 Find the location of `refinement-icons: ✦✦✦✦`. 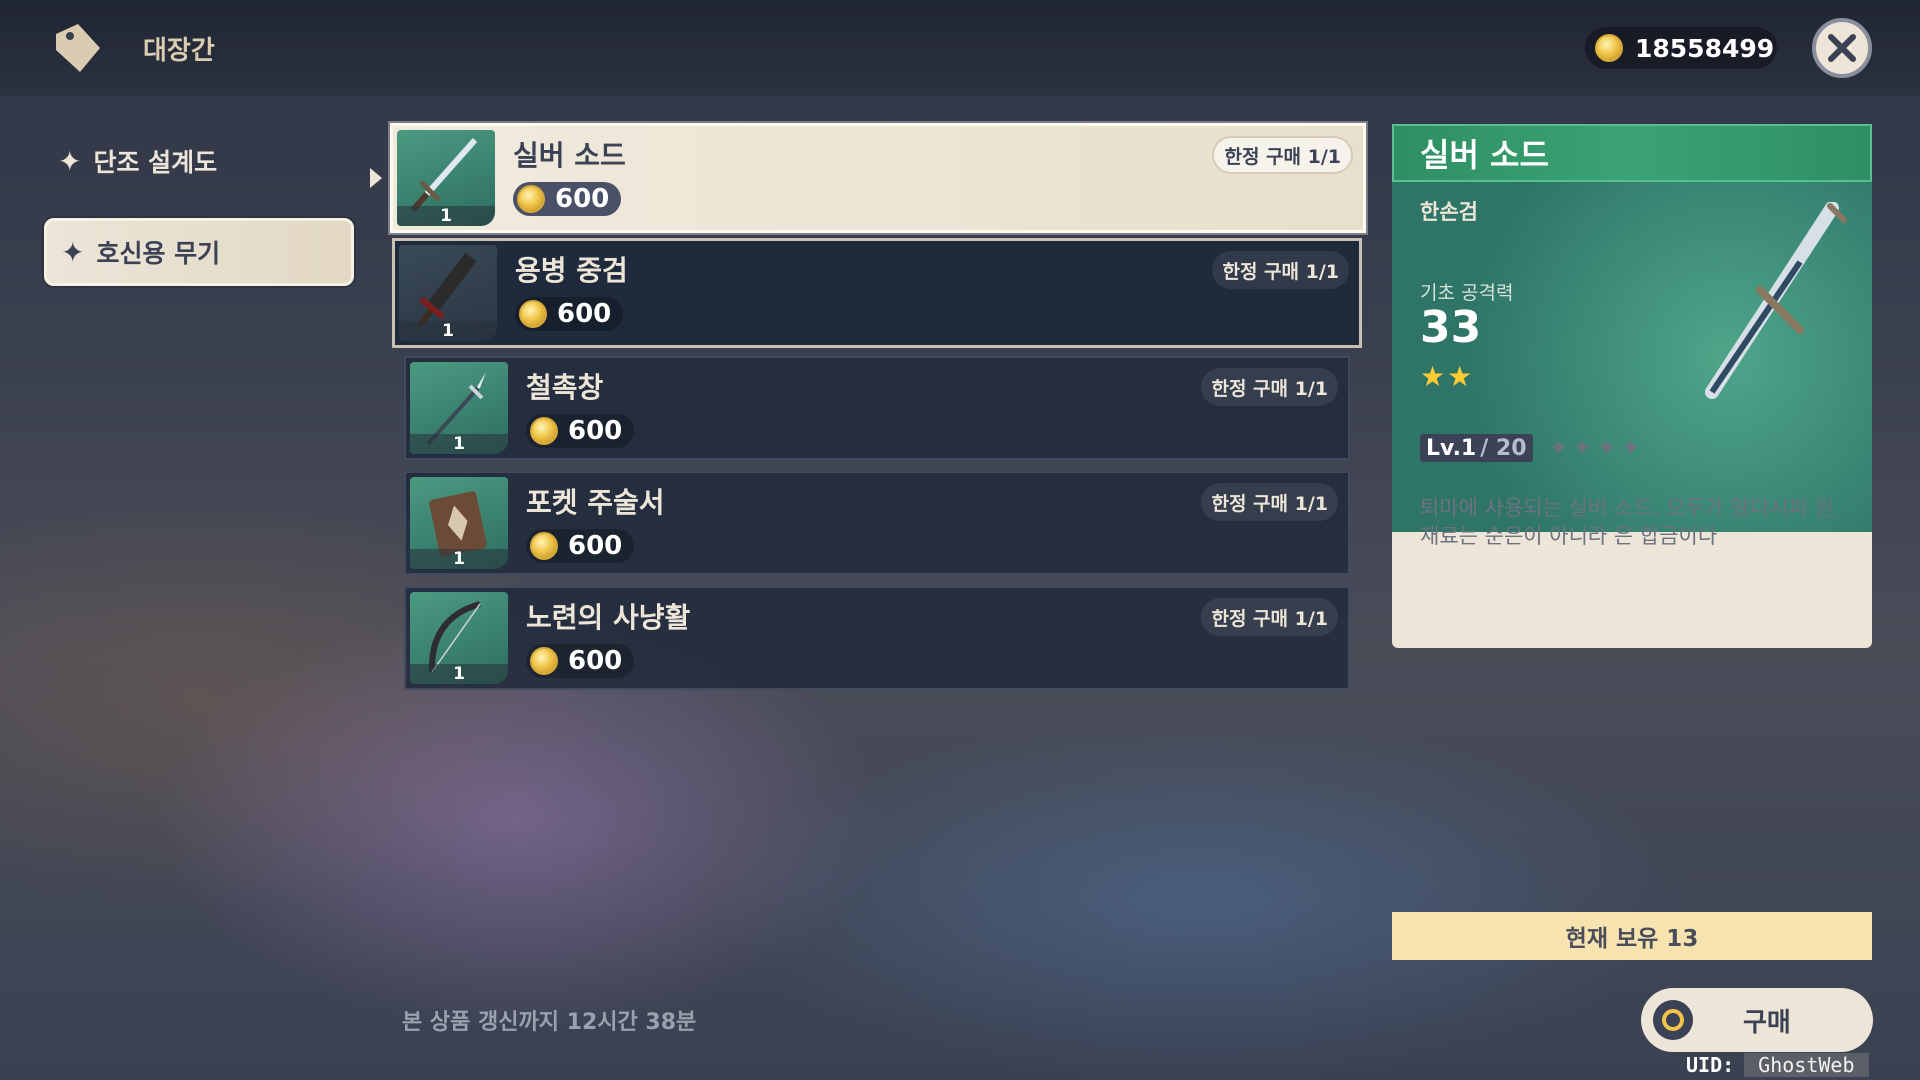

refinement-icons: ✦✦✦✦ is located at coordinates (1596, 448).